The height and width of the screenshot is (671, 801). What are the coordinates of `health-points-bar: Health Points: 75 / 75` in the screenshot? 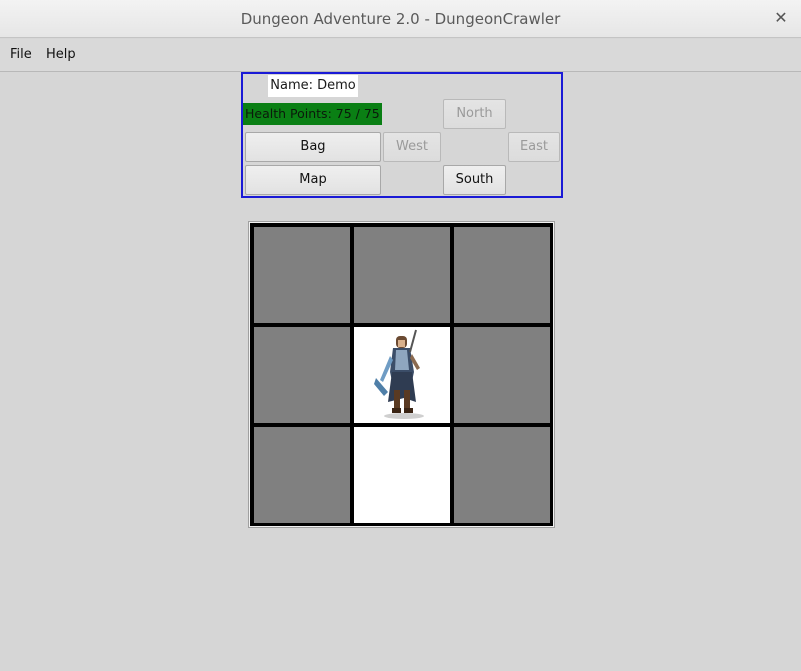 It's located at (312, 114).